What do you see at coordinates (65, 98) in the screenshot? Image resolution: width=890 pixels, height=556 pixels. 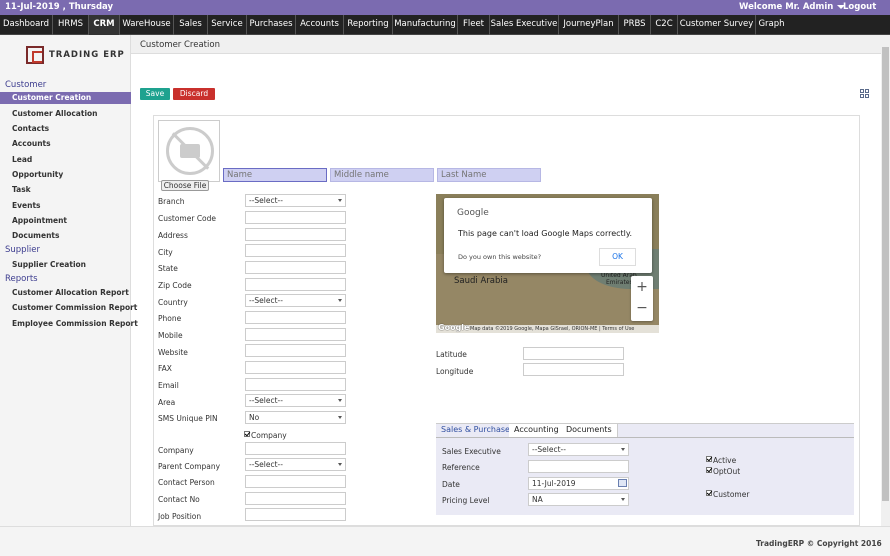 I see `sidebar-item-customer-creation: Customer Creation` at bounding box center [65, 98].